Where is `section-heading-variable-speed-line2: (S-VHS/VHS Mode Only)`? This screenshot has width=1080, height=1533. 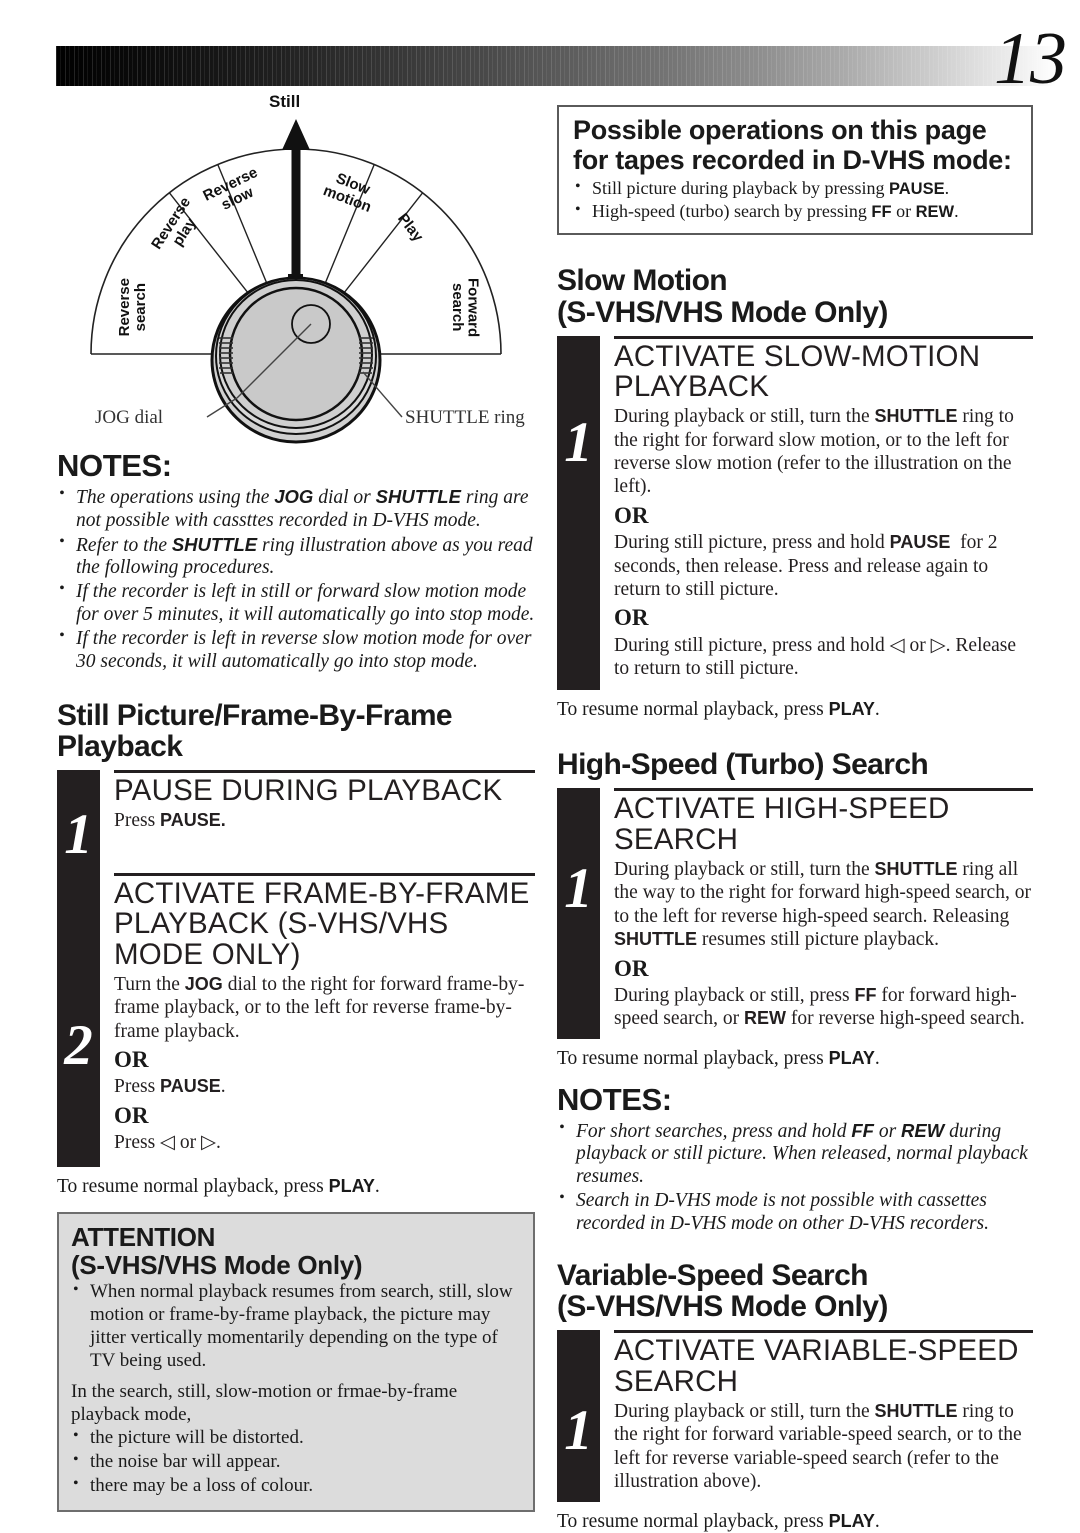 section-heading-variable-speed-line2: (S-VHS/VHS Mode Only) is located at coordinates (722, 1307).